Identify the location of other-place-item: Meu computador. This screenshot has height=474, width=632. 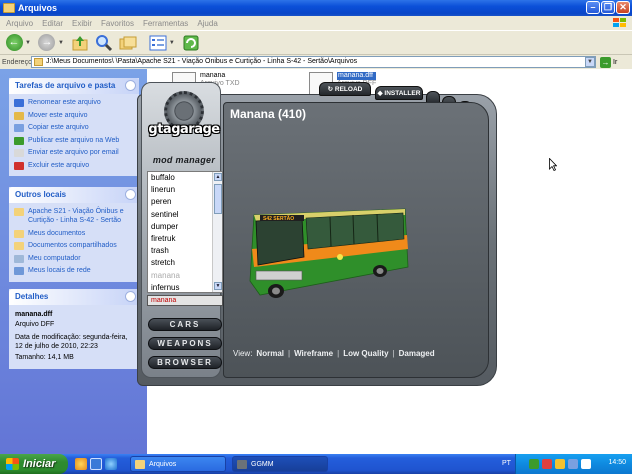
(74, 258).